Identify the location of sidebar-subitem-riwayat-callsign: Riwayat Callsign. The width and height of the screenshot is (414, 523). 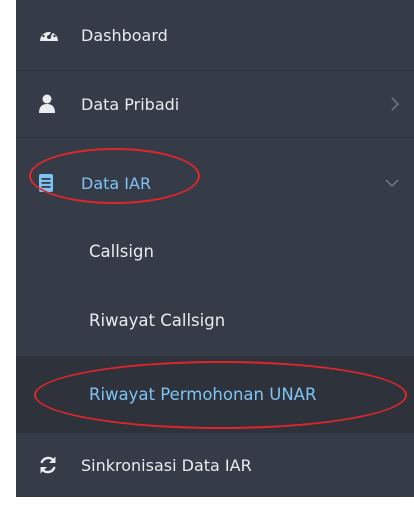
(215, 320).